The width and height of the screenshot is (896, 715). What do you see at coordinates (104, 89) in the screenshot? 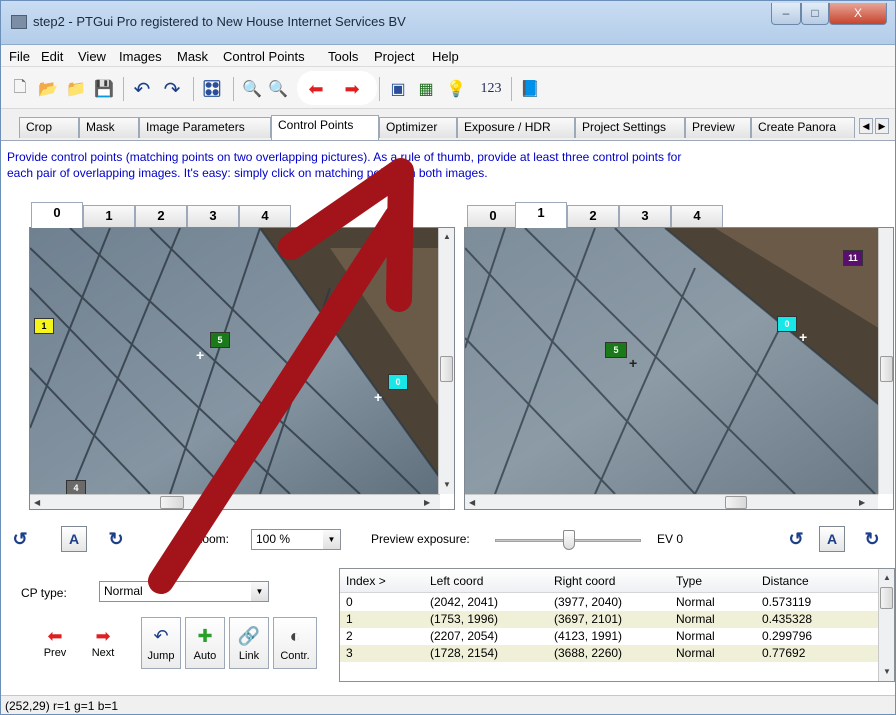
I see `save-icon: 💾` at bounding box center [104, 89].